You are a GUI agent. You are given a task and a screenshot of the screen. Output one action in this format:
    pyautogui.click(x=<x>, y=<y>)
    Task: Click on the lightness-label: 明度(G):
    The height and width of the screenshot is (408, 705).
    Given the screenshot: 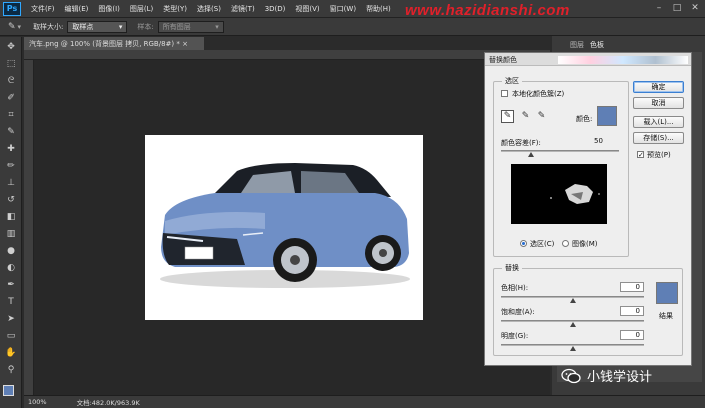 What is the action you would take?
    pyautogui.click(x=515, y=336)
    